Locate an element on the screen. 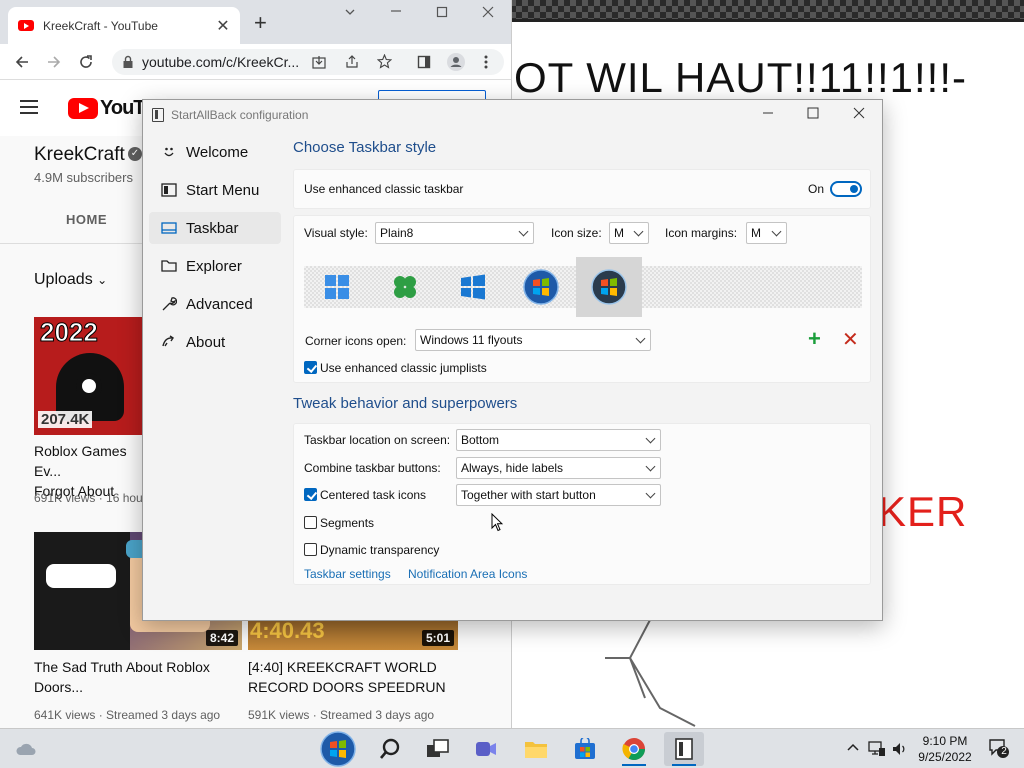 The height and width of the screenshot is (768, 1024). chrome-icon is located at coordinates (634, 749).